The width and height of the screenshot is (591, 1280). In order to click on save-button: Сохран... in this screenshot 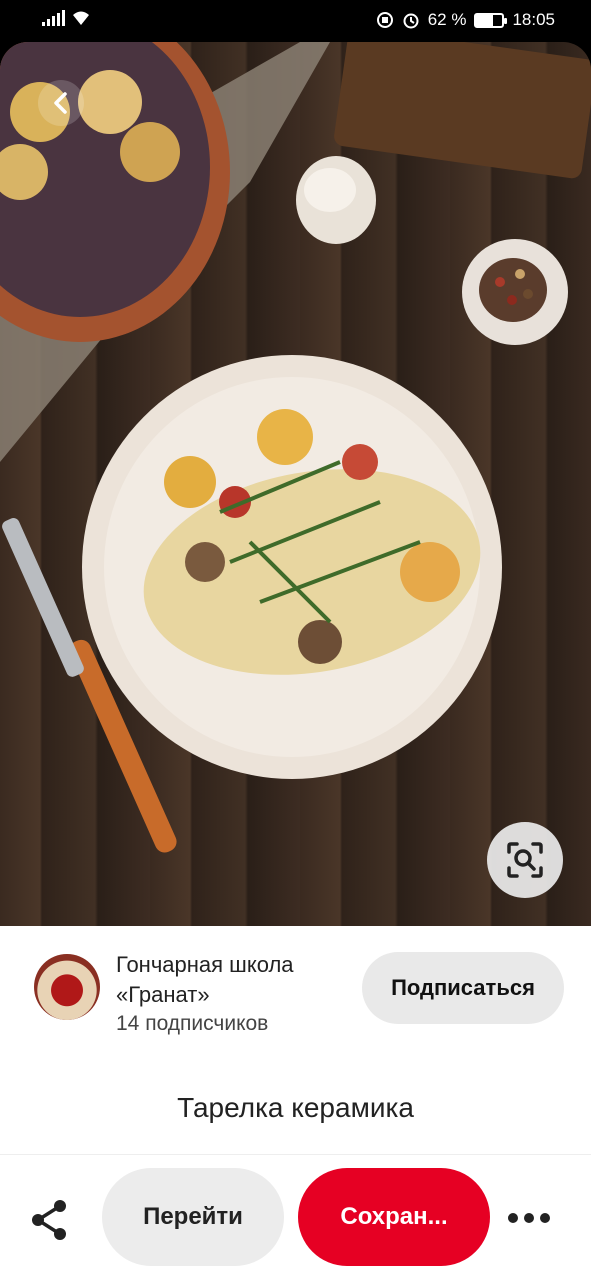, I will do `click(394, 1217)`.